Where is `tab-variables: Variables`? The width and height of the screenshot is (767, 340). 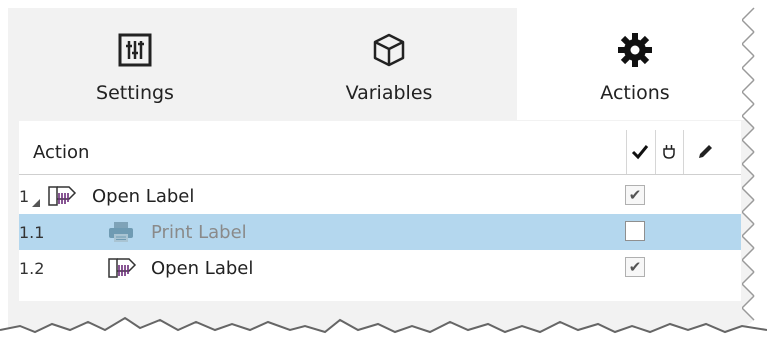 tab-variables: Variables is located at coordinates (389, 64).